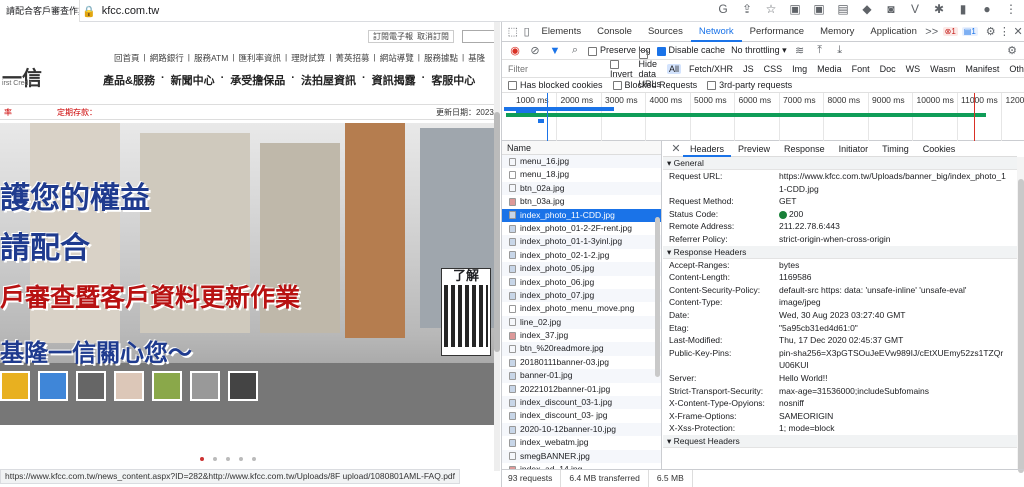 This screenshot has width=1024, height=487. Describe the element at coordinates (581, 148) in the screenshot. I see `name-column-header: Name` at that location.